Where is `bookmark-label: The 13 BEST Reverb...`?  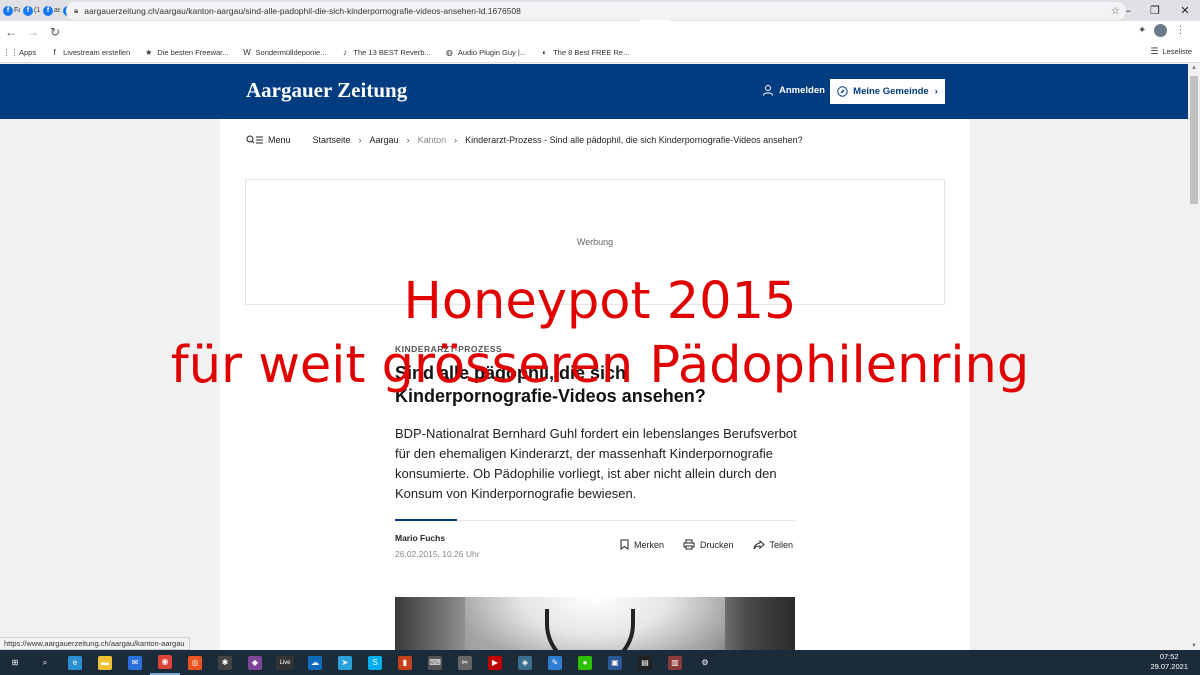 bookmark-label: The 13 BEST Reverb... is located at coordinates (392, 52).